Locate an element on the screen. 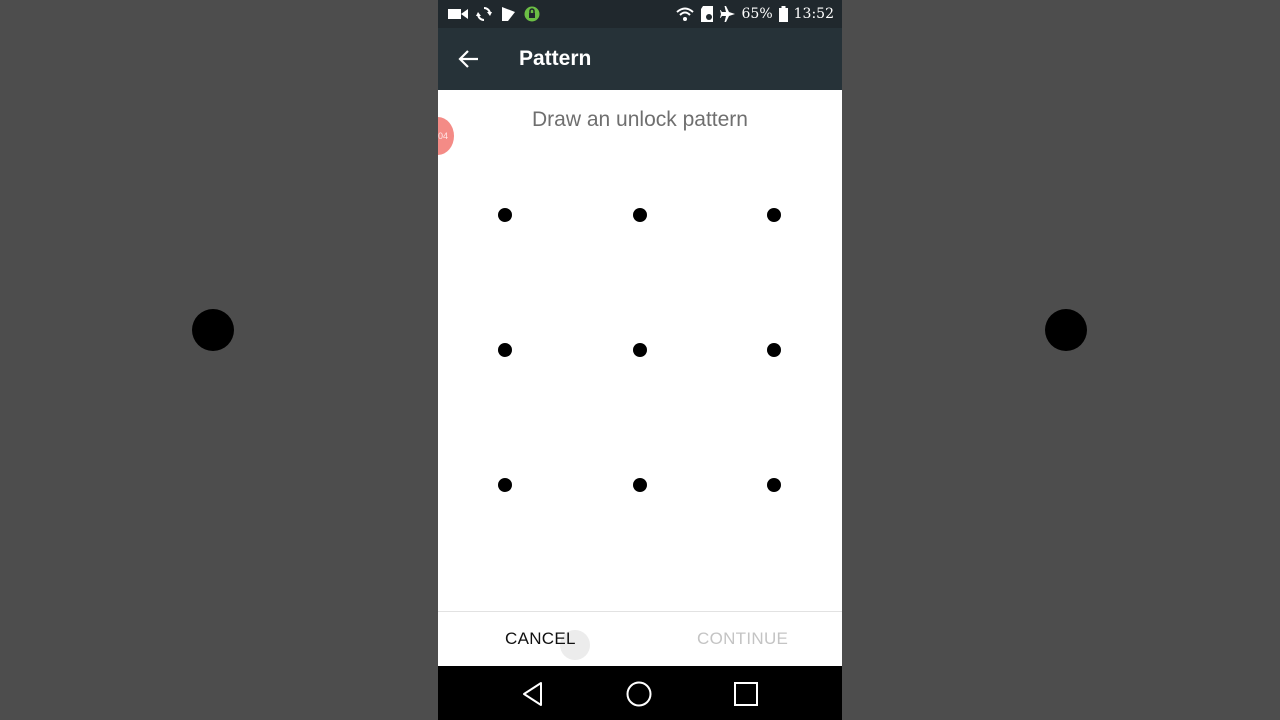 The width and height of the screenshot is (1280, 720). video-camera-icon is located at coordinates (458, 14).